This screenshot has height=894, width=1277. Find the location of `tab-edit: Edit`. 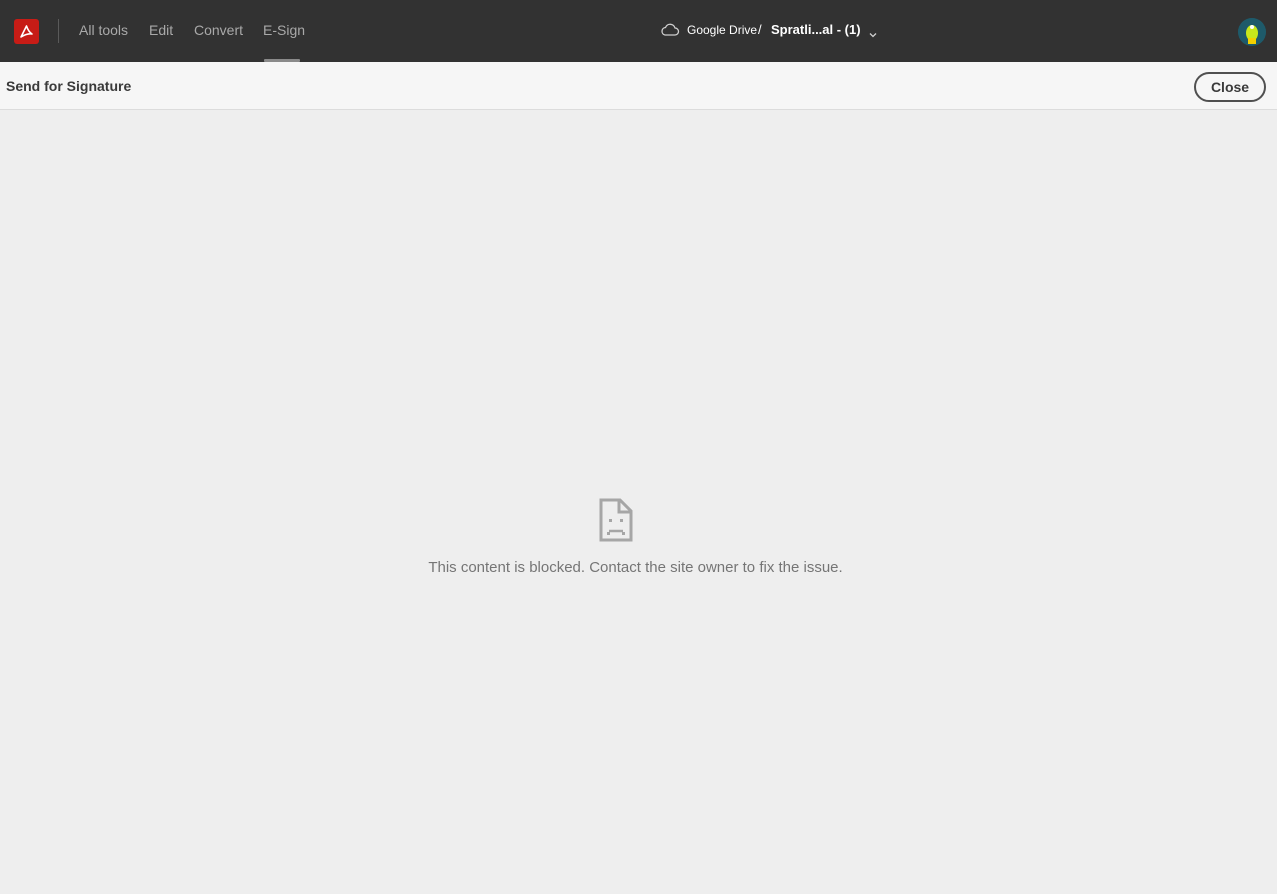

tab-edit: Edit is located at coordinates (161, 30).